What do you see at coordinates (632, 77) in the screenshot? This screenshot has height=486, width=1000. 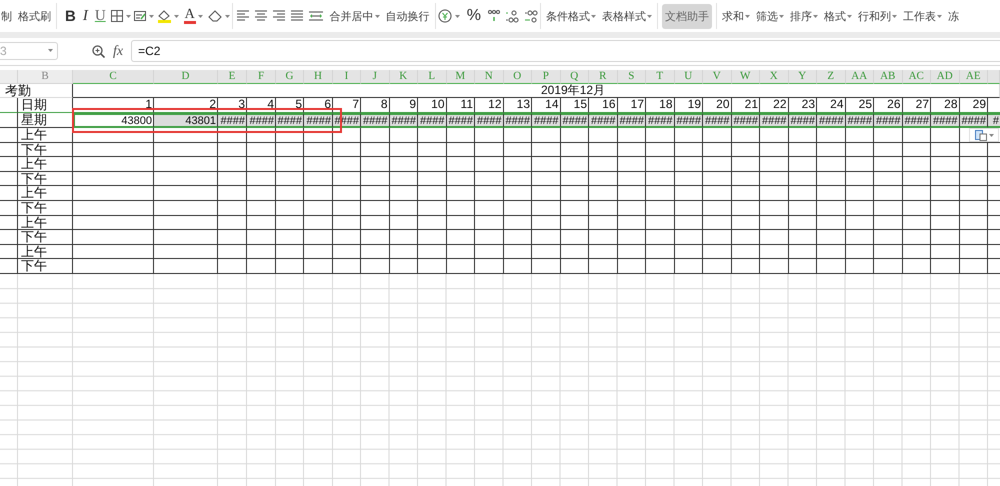 I see `column-header: S` at bounding box center [632, 77].